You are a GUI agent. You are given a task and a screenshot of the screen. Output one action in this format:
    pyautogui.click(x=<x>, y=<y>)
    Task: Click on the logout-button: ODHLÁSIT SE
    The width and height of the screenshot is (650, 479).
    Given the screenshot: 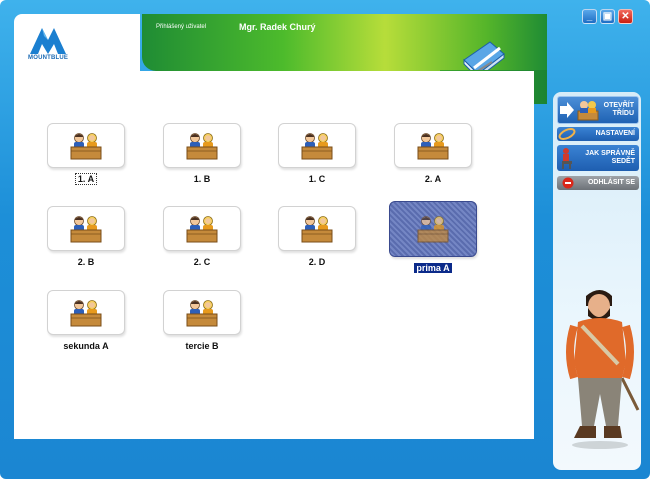 What is the action you would take?
    pyautogui.click(x=598, y=183)
    